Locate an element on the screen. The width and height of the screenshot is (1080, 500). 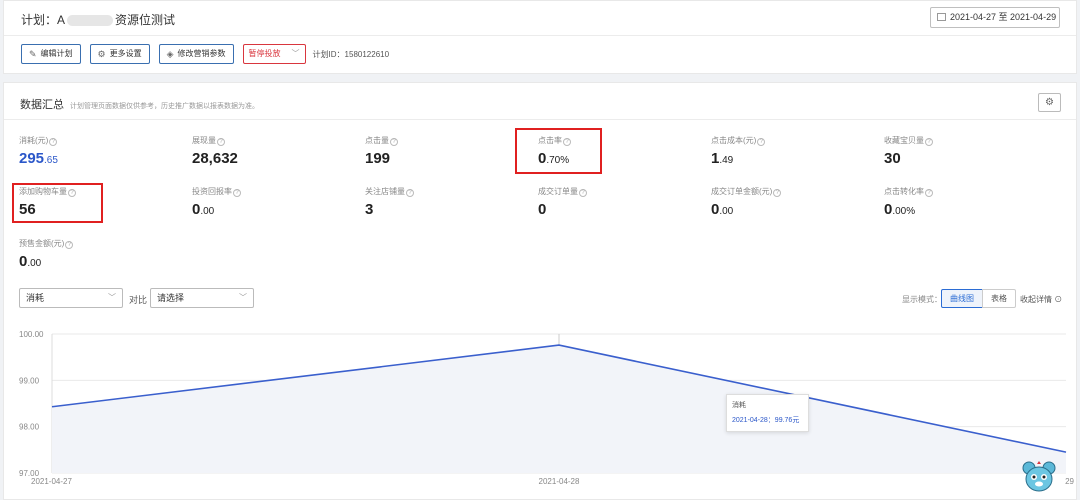
edit-plan-button: ✎ 编辑计划 is located at coordinates (51, 54).